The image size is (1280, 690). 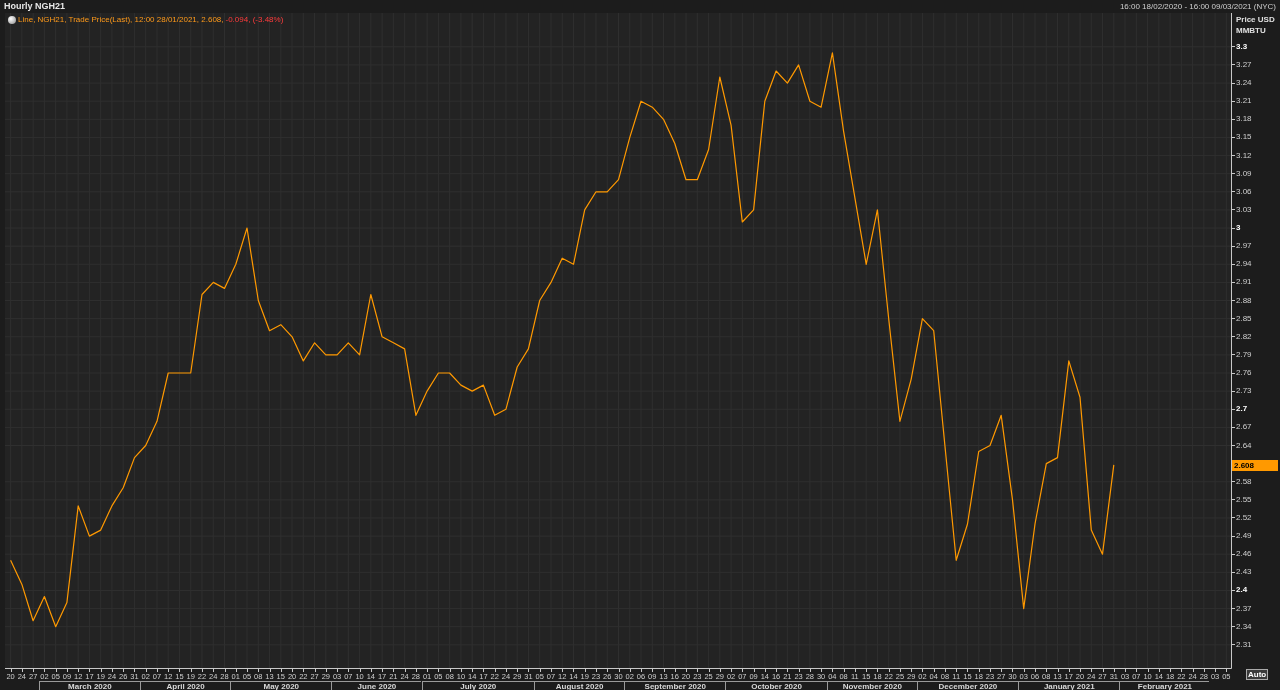 I want to click on month-label: October 2020, so click(x=776, y=685).